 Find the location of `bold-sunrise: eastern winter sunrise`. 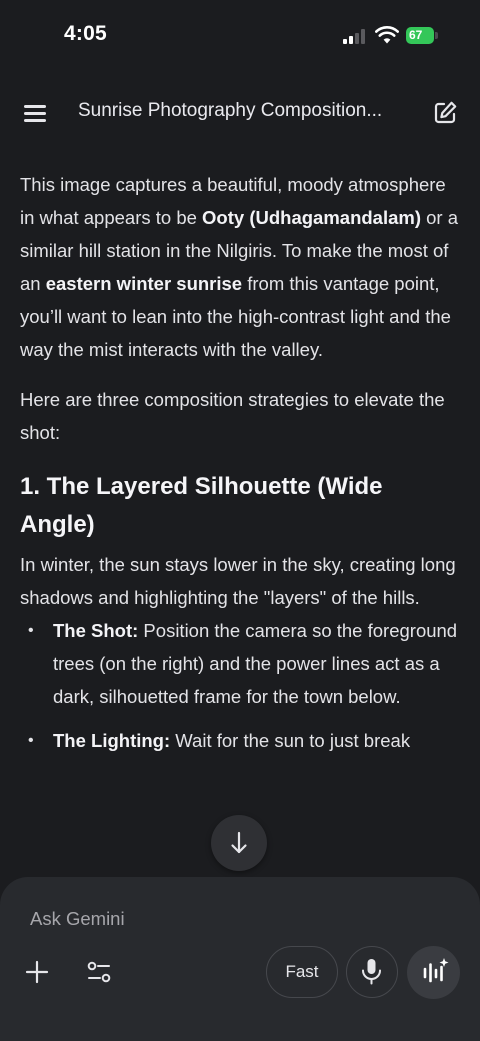

bold-sunrise: eastern winter sunrise is located at coordinates (144, 283).